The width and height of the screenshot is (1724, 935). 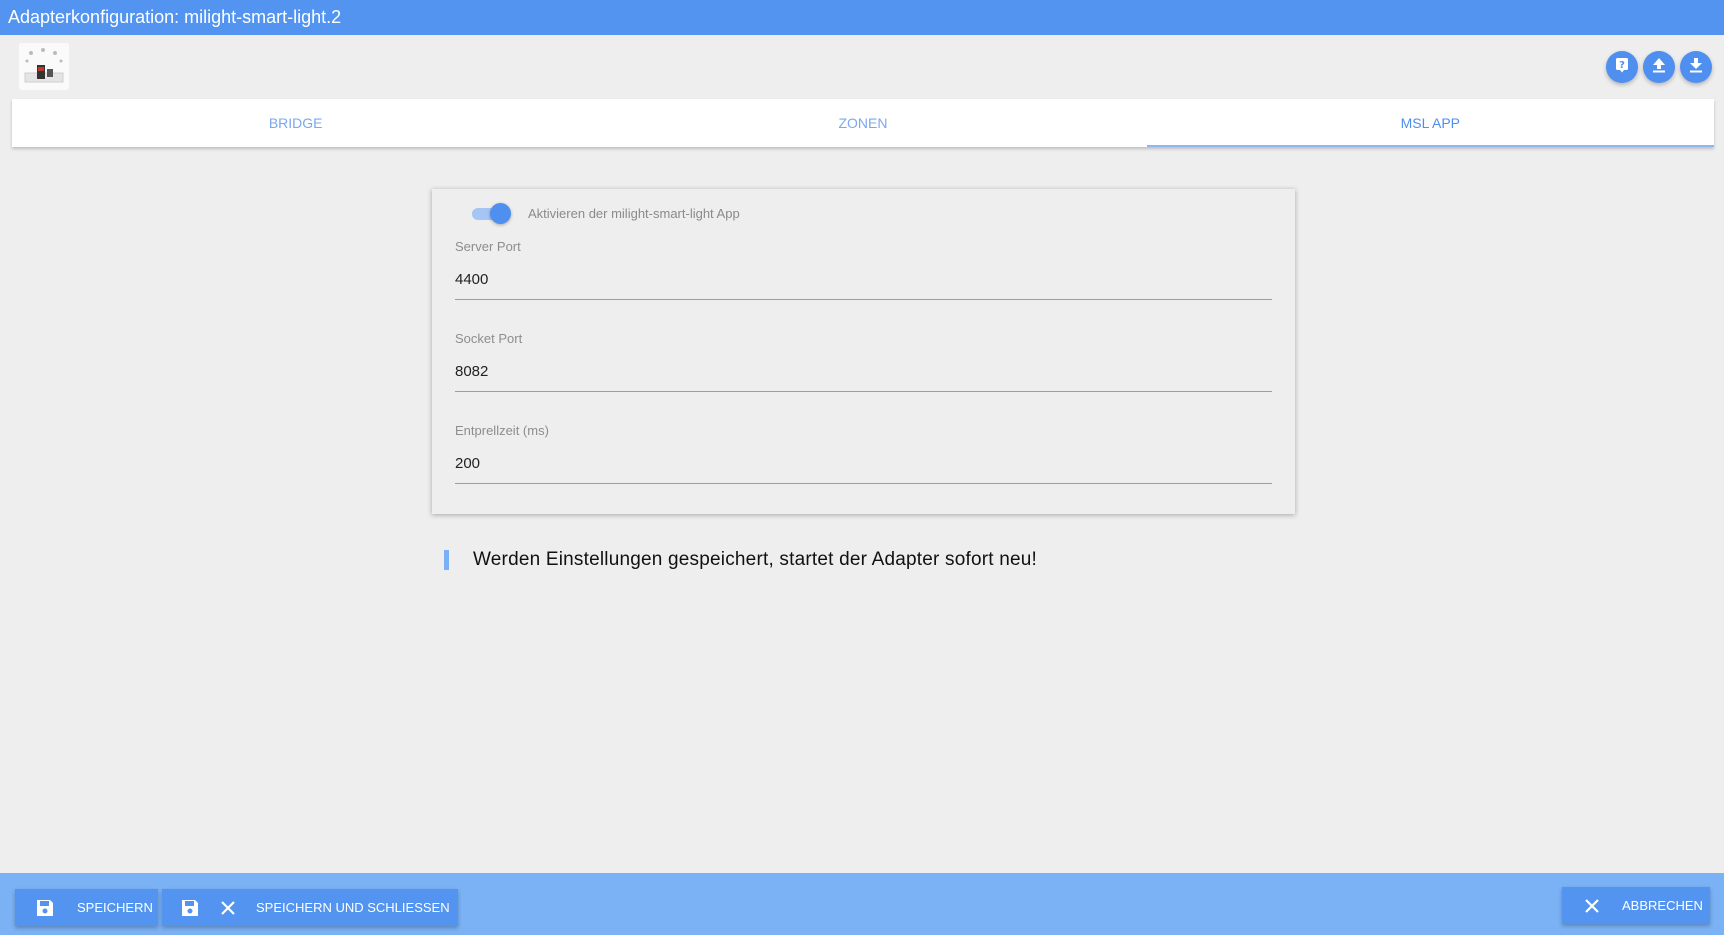 I want to click on tab-zonen: ZONEN, so click(x=862, y=123).